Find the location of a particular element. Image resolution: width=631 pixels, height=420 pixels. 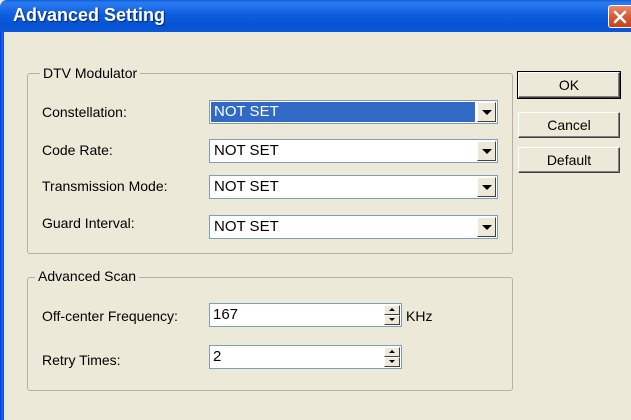

retry-times-spinner is located at coordinates (392, 357).